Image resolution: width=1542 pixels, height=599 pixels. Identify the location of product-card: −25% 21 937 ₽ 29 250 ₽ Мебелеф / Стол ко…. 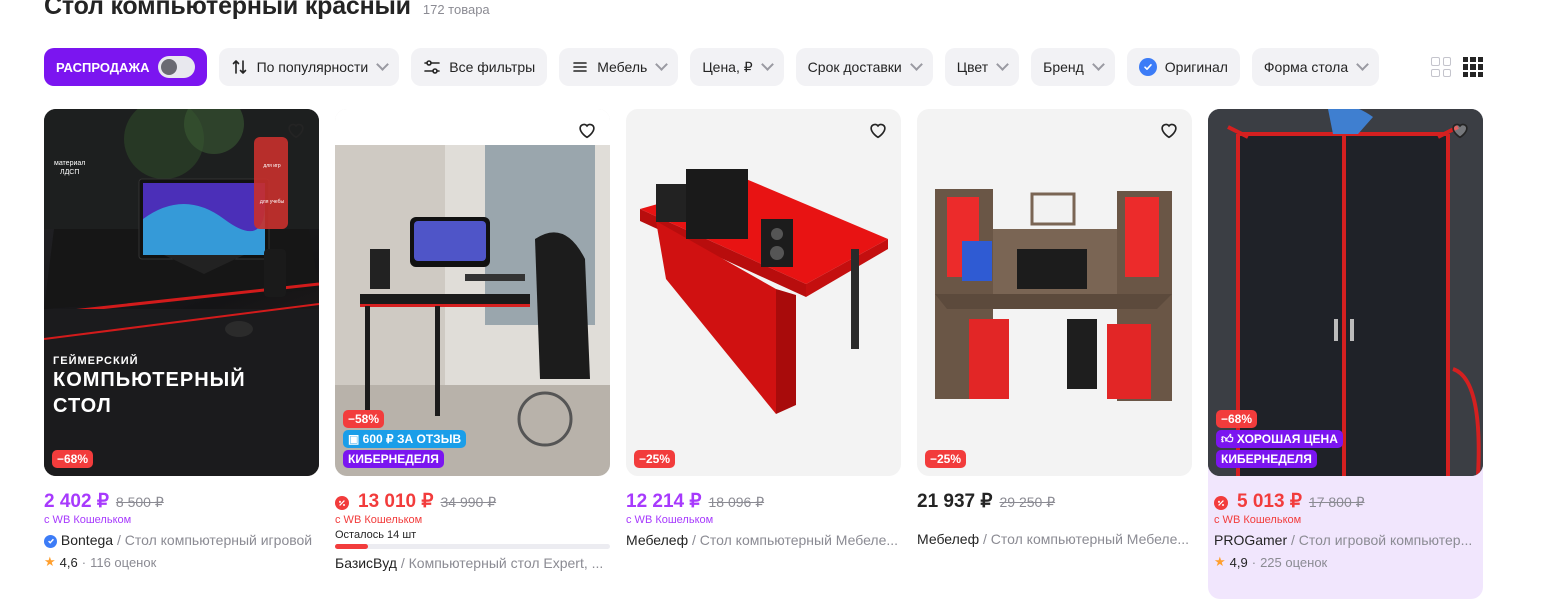
(1054, 328).